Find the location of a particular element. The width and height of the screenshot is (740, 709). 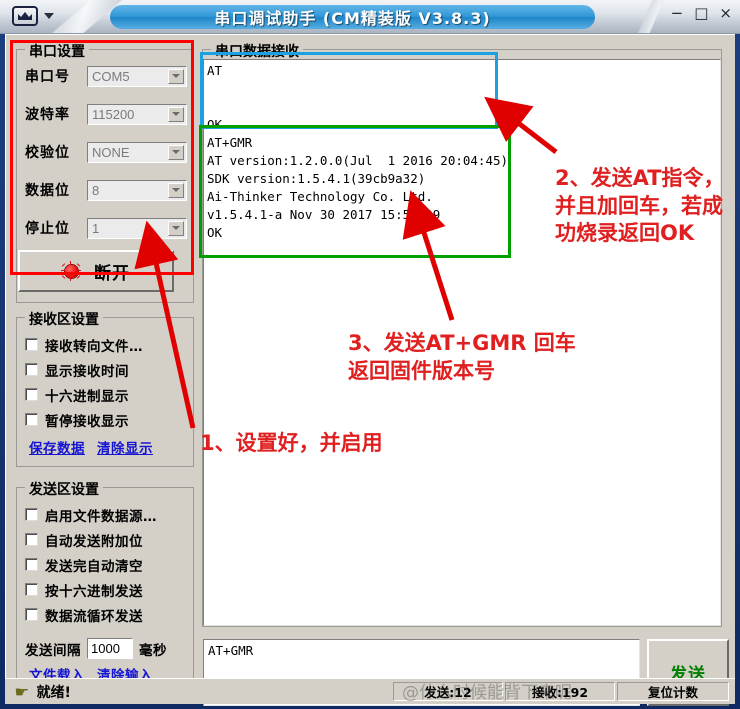

checkbox-auto-append: 自动发送附加位 is located at coordinates (110, 539).